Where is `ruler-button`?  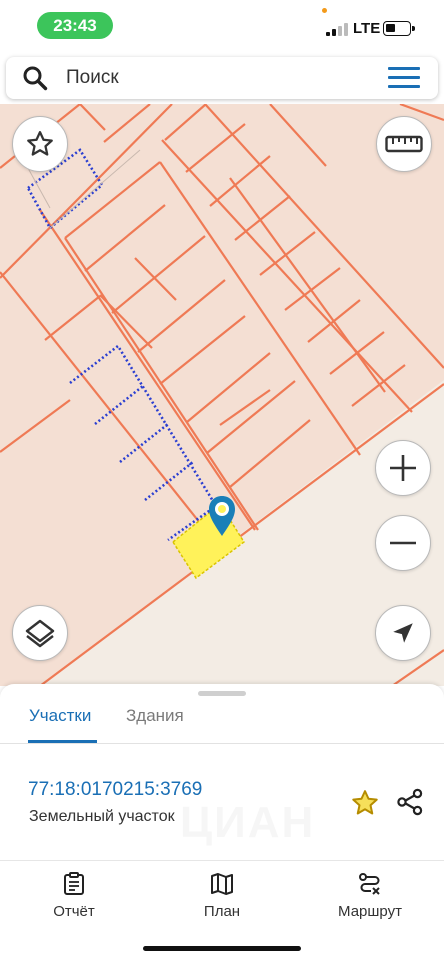
ruler-button is located at coordinates (404, 144).